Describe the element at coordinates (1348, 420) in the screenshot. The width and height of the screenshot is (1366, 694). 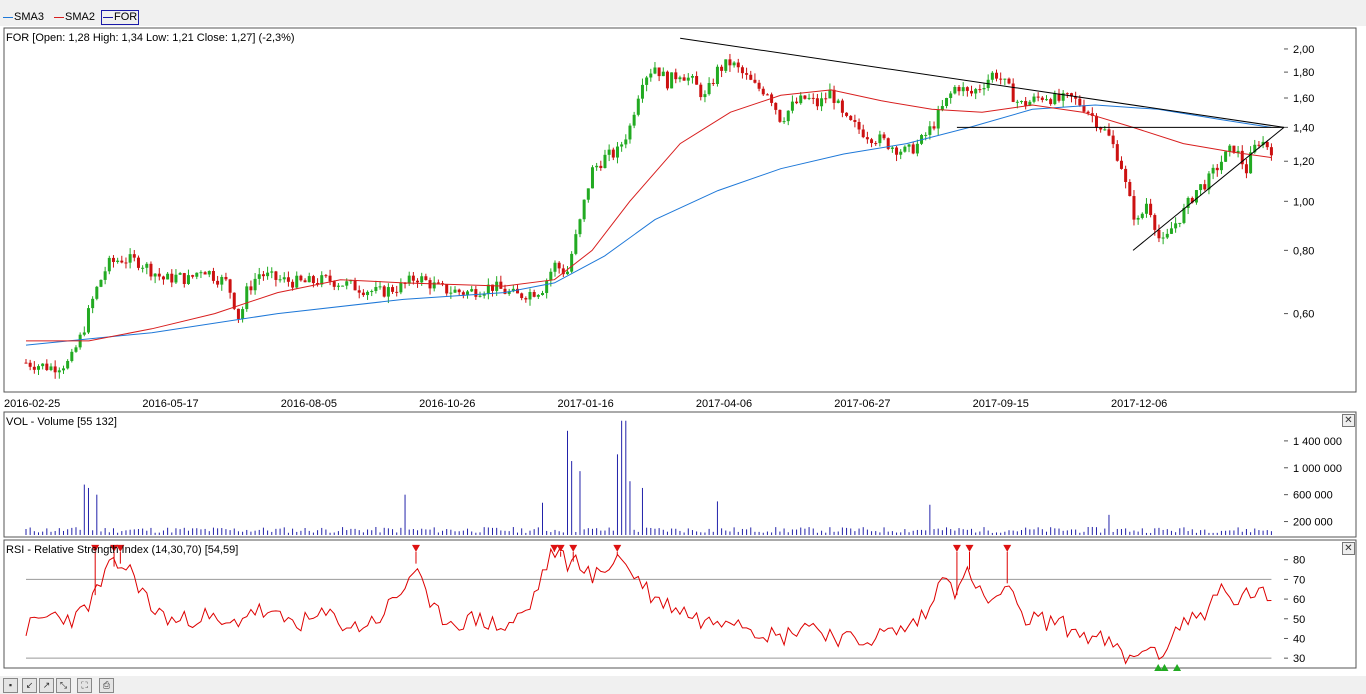
I see `volume-panel-close-button: ✕` at that location.